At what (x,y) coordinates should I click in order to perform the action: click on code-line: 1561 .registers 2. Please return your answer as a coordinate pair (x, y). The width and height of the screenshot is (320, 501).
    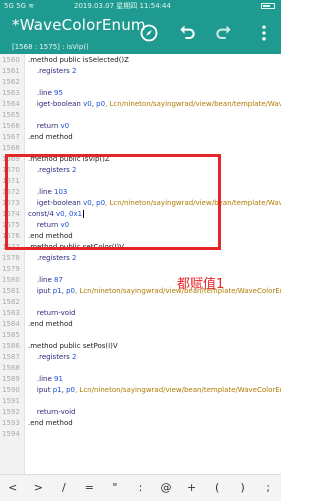
    Looking at the image, I should click on (140, 71).